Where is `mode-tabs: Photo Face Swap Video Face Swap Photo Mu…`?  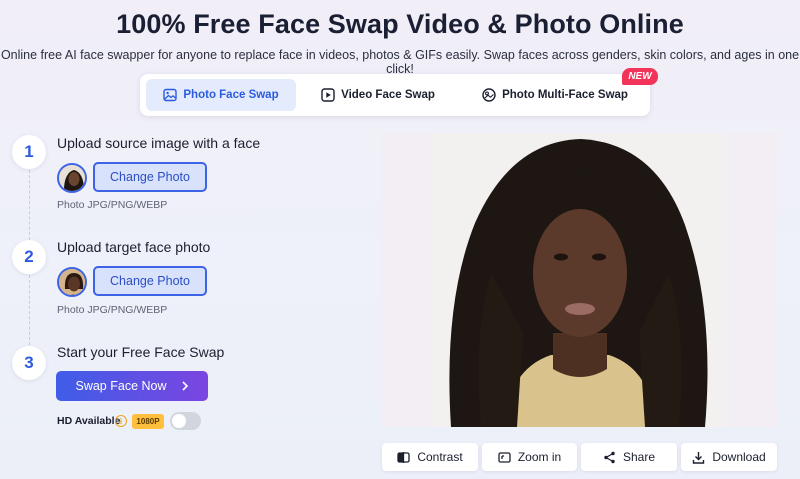
mode-tabs: Photo Face Swap Video Face Swap Photo Mu… is located at coordinates (395, 95).